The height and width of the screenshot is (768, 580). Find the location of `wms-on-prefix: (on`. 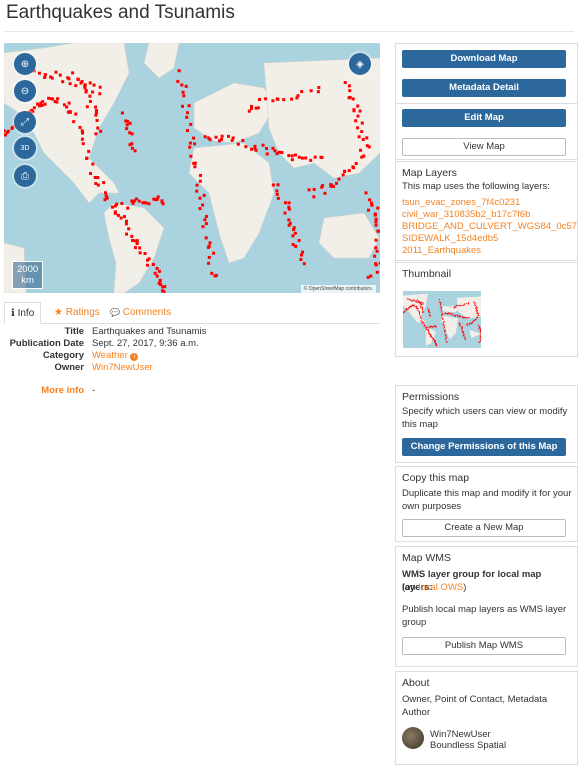

wms-on-prefix: (on is located at coordinates (410, 587).